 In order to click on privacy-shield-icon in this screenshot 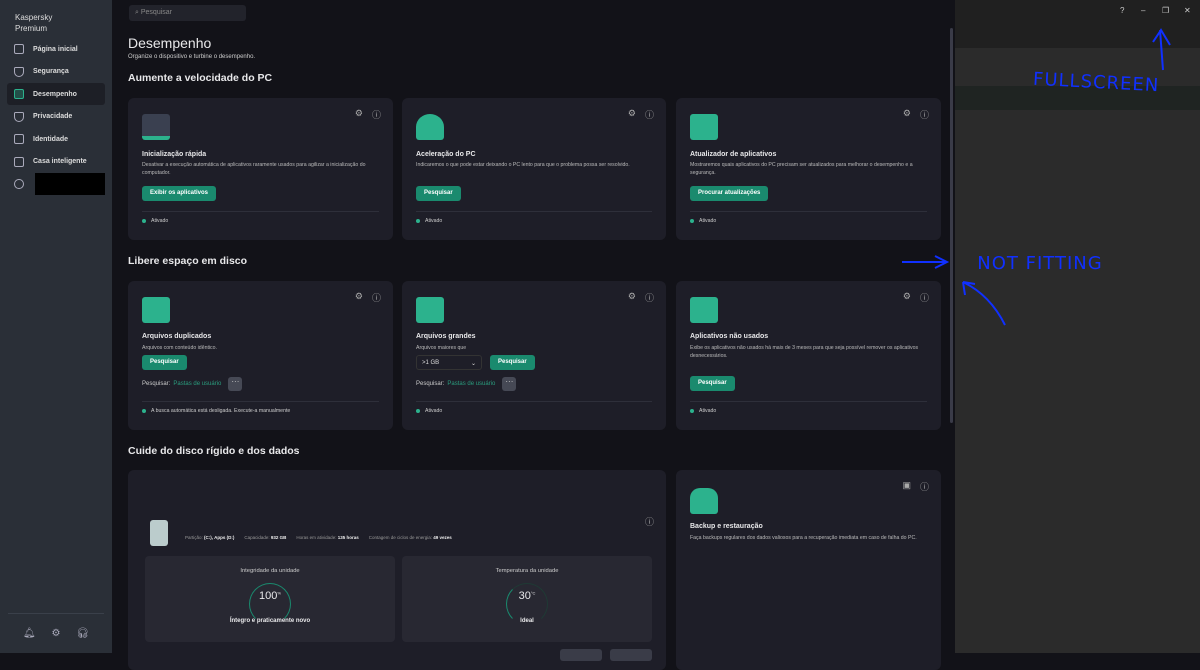, I will do `click(19, 116)`.